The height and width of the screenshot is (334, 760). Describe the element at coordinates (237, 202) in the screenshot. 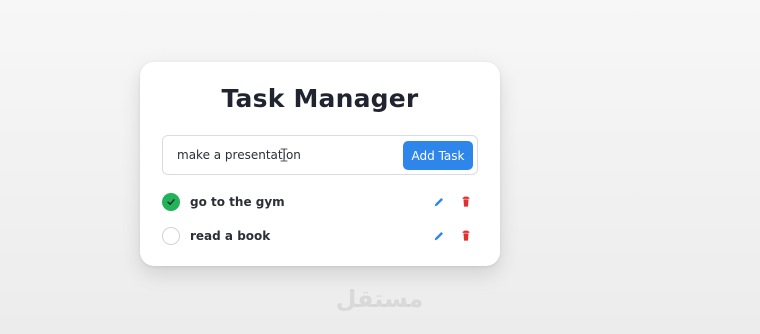

I see `task-label: go to the gym` at that location.